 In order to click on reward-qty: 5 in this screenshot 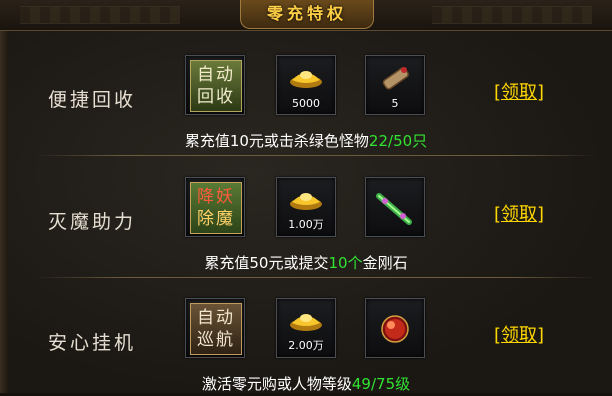, I will do `click(395, 103)`.